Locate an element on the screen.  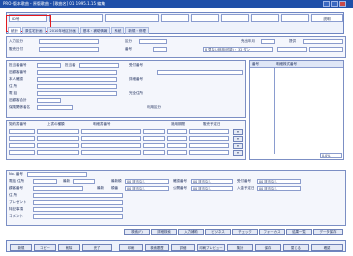
table-row-1-action-button: ▾ is located at coordinates (238, 132).